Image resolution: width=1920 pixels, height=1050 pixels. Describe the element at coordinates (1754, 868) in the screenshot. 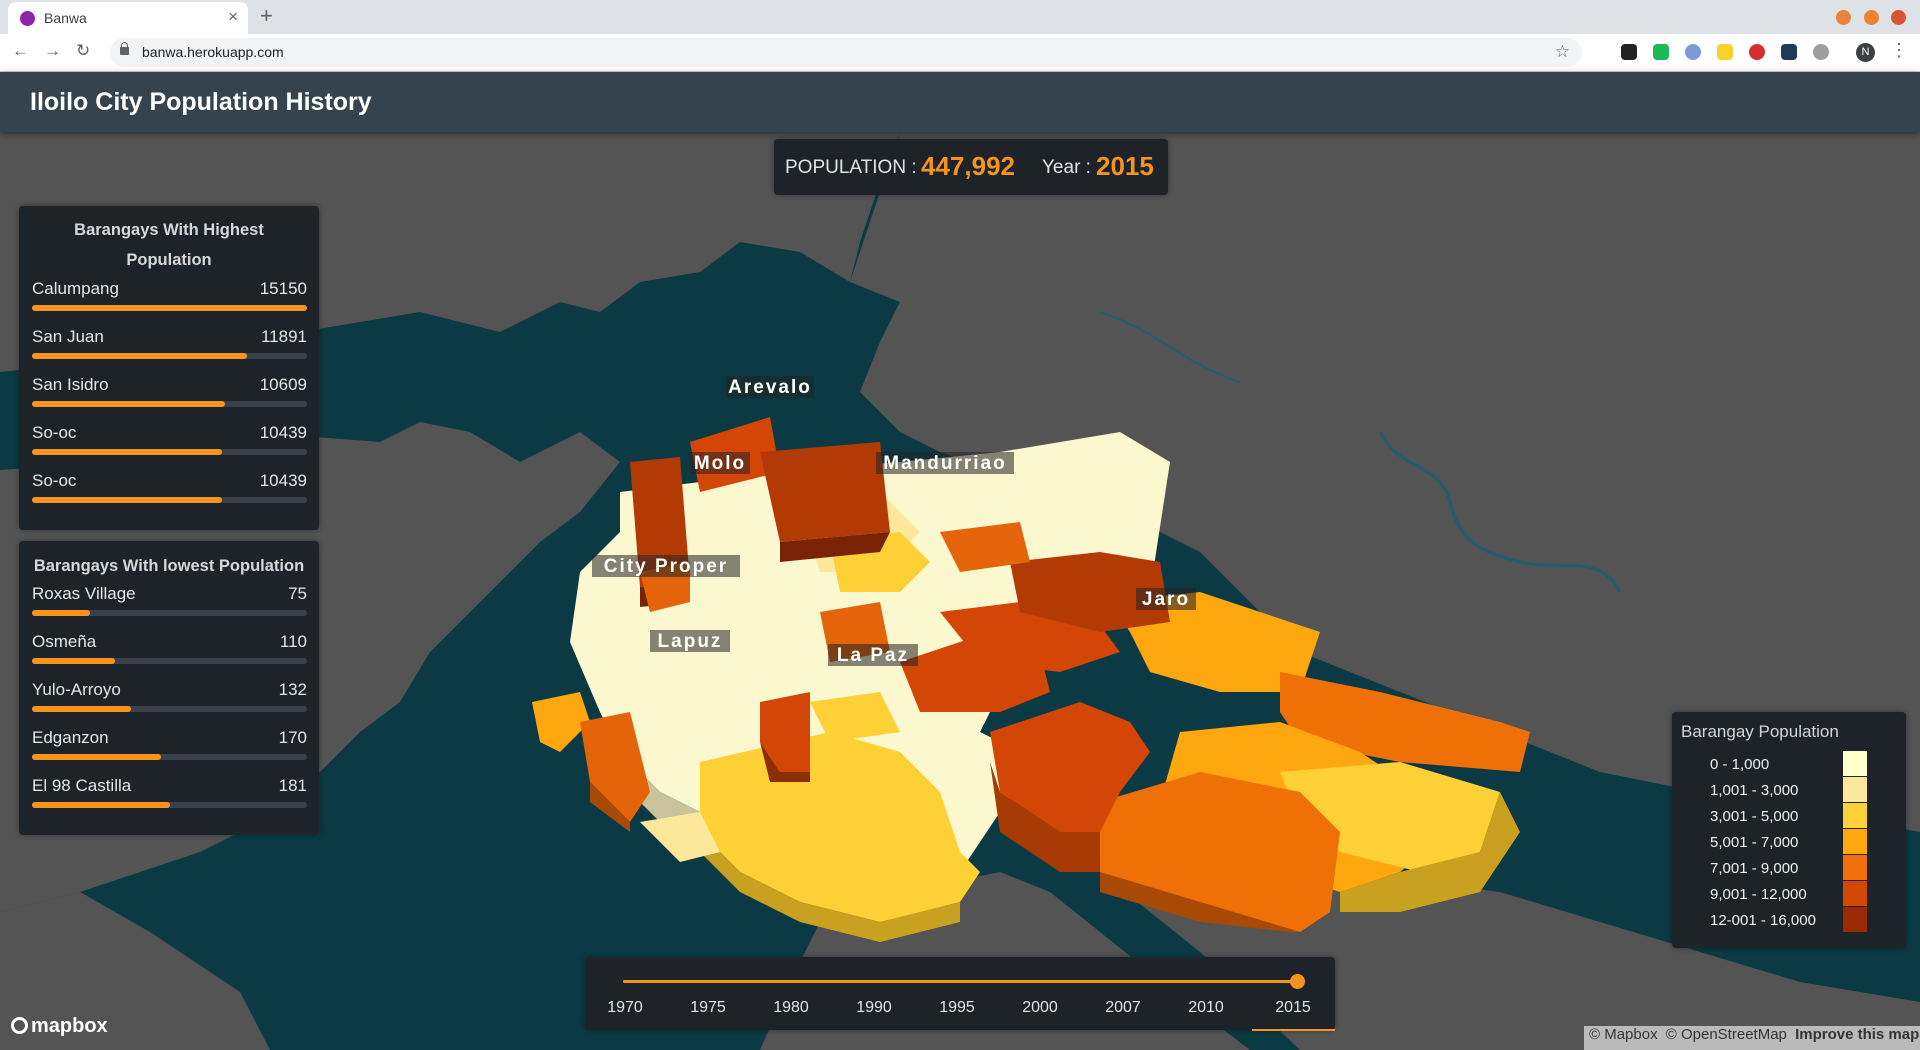

I see `legend-label: 7,001 - 9,000` at that location.